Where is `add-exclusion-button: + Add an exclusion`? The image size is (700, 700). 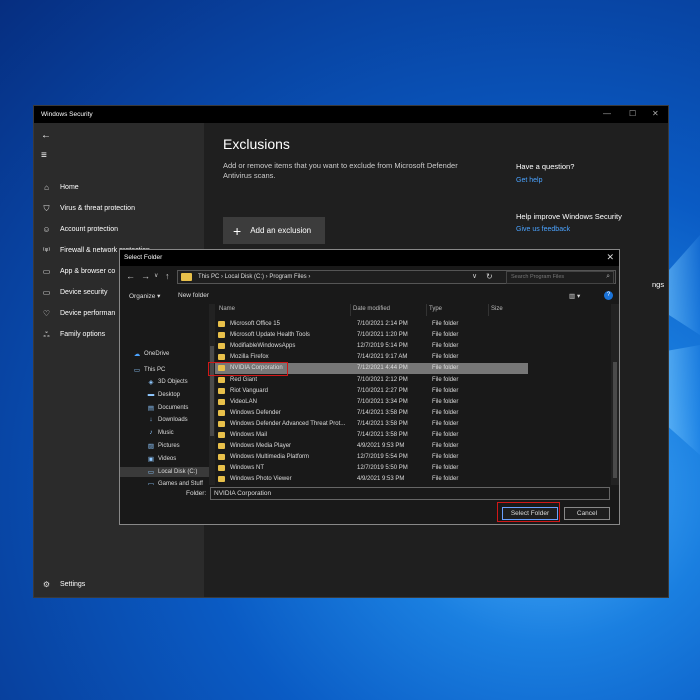
add-exclusion-button: + Add an exclusion is located at coordinates (274, 230).